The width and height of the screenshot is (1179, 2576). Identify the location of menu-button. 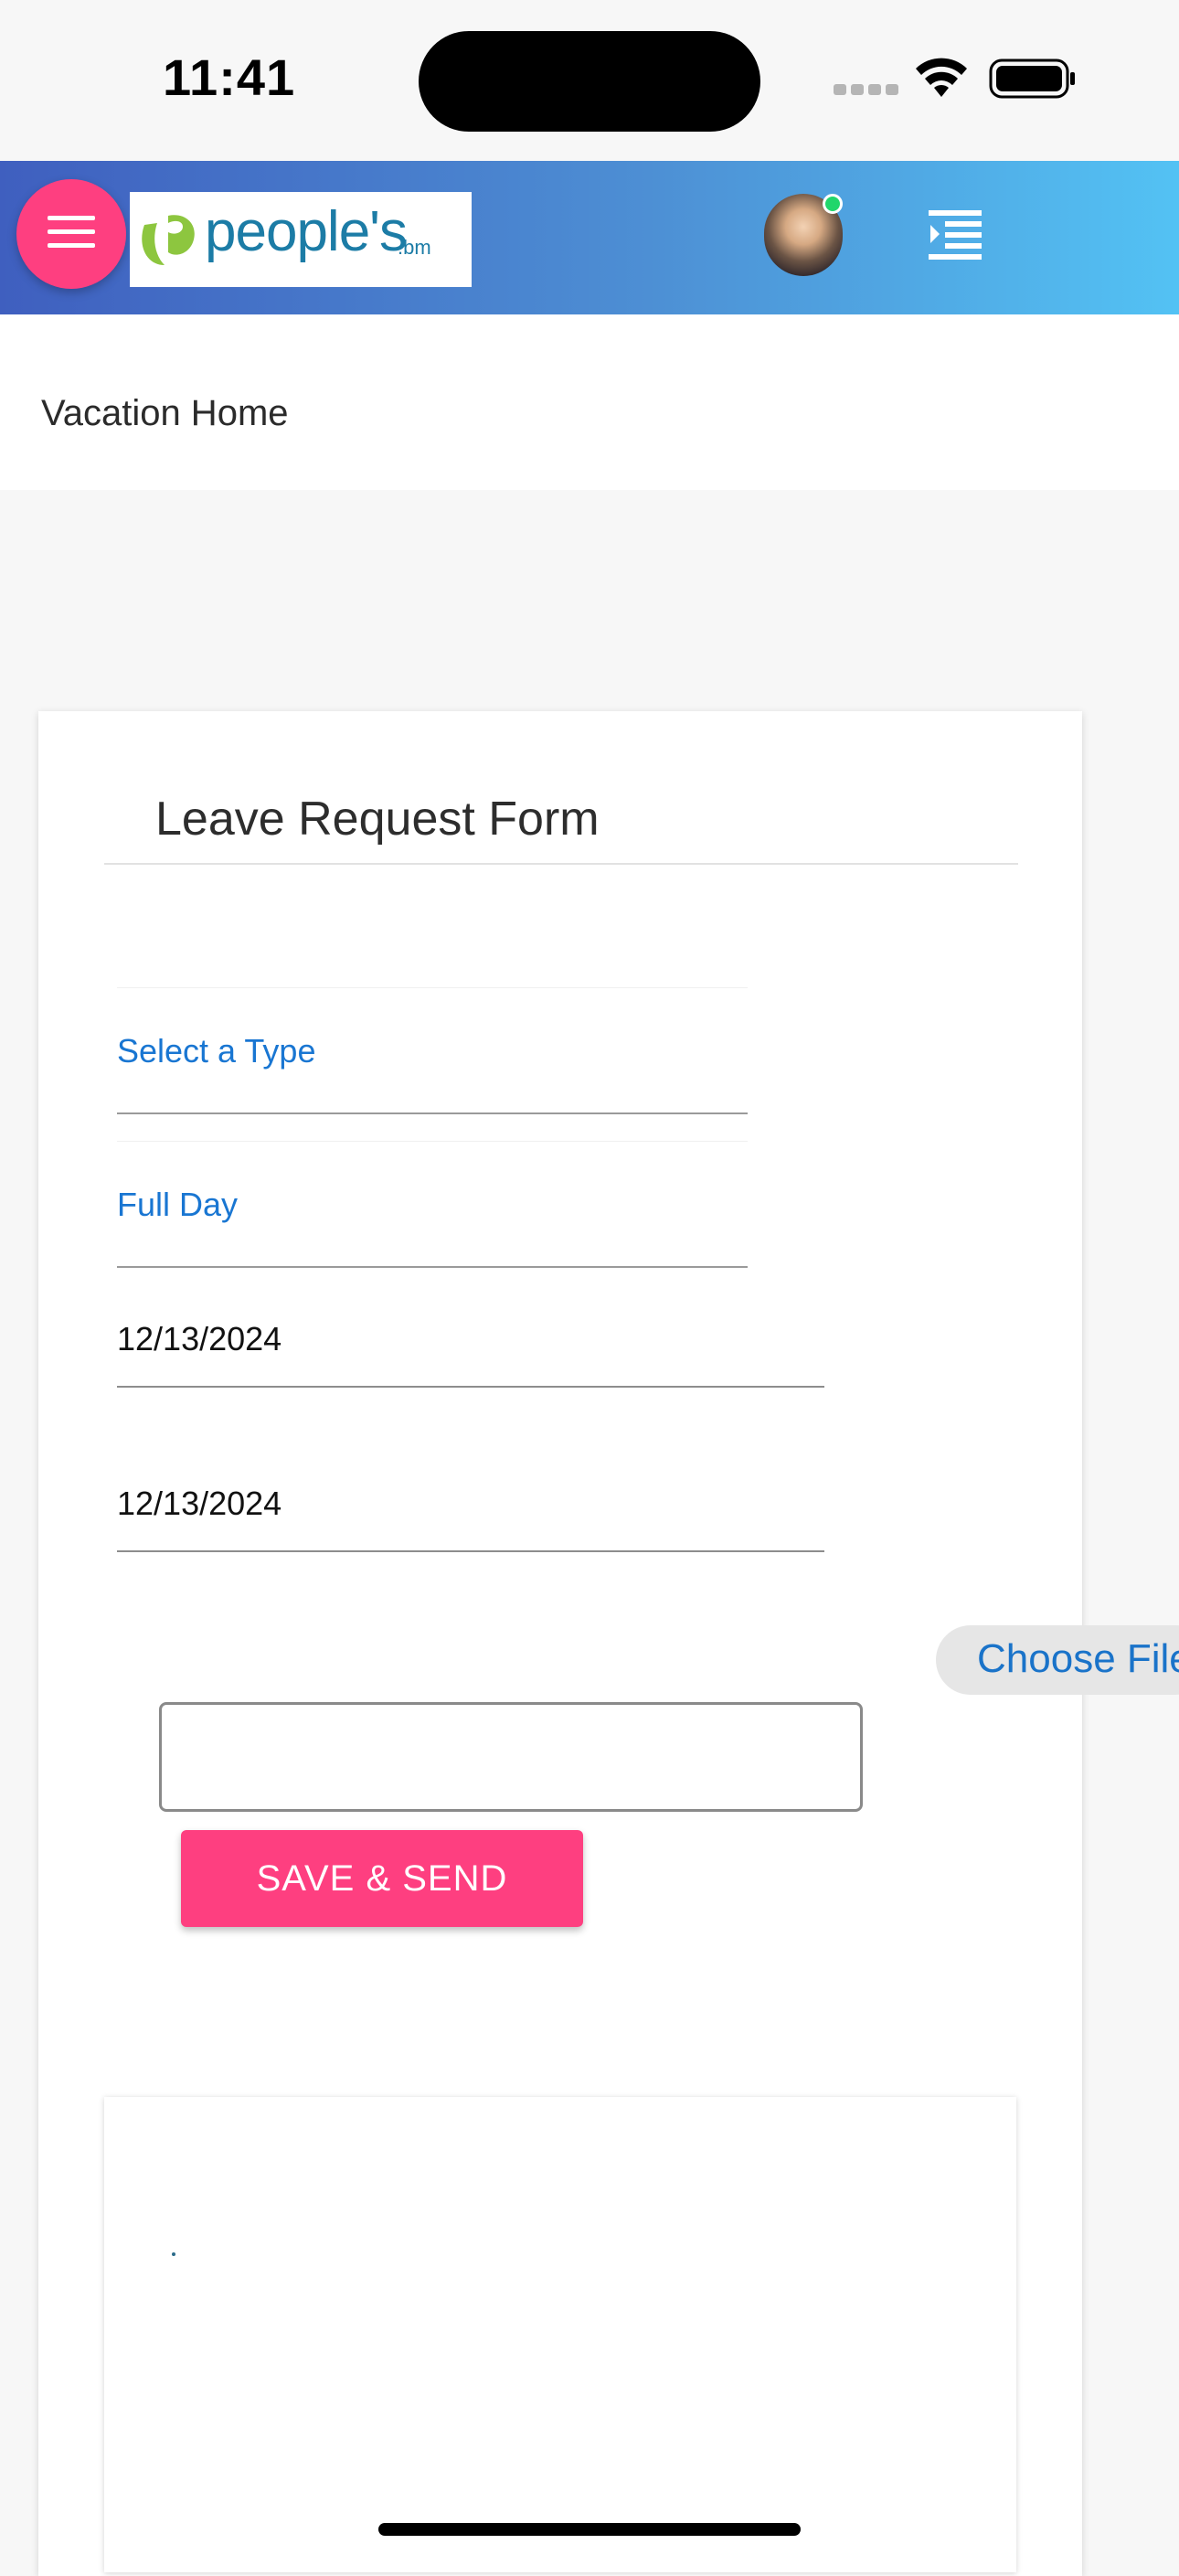
(71, 234).